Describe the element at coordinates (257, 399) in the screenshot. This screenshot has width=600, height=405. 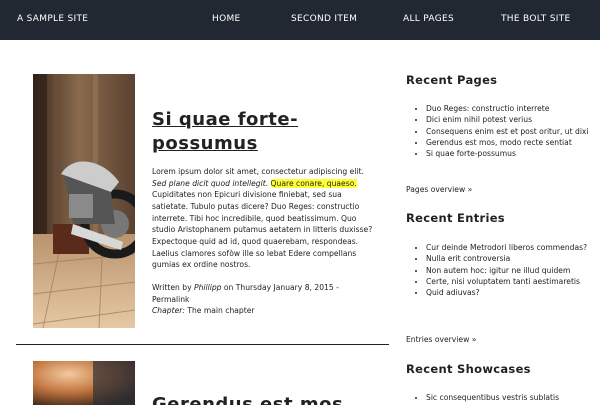
I see `article-title-2: Gerendus est mos` at that location.